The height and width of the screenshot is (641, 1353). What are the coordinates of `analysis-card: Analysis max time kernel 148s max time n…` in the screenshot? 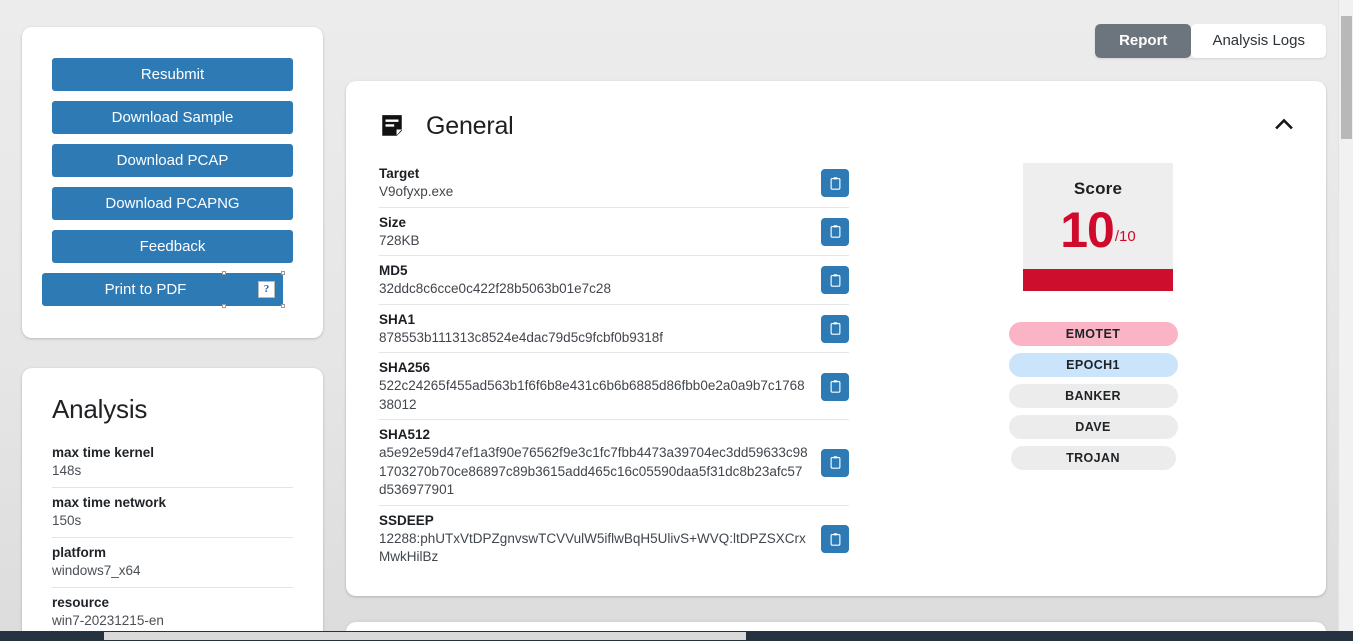 It's located at (172, 504).